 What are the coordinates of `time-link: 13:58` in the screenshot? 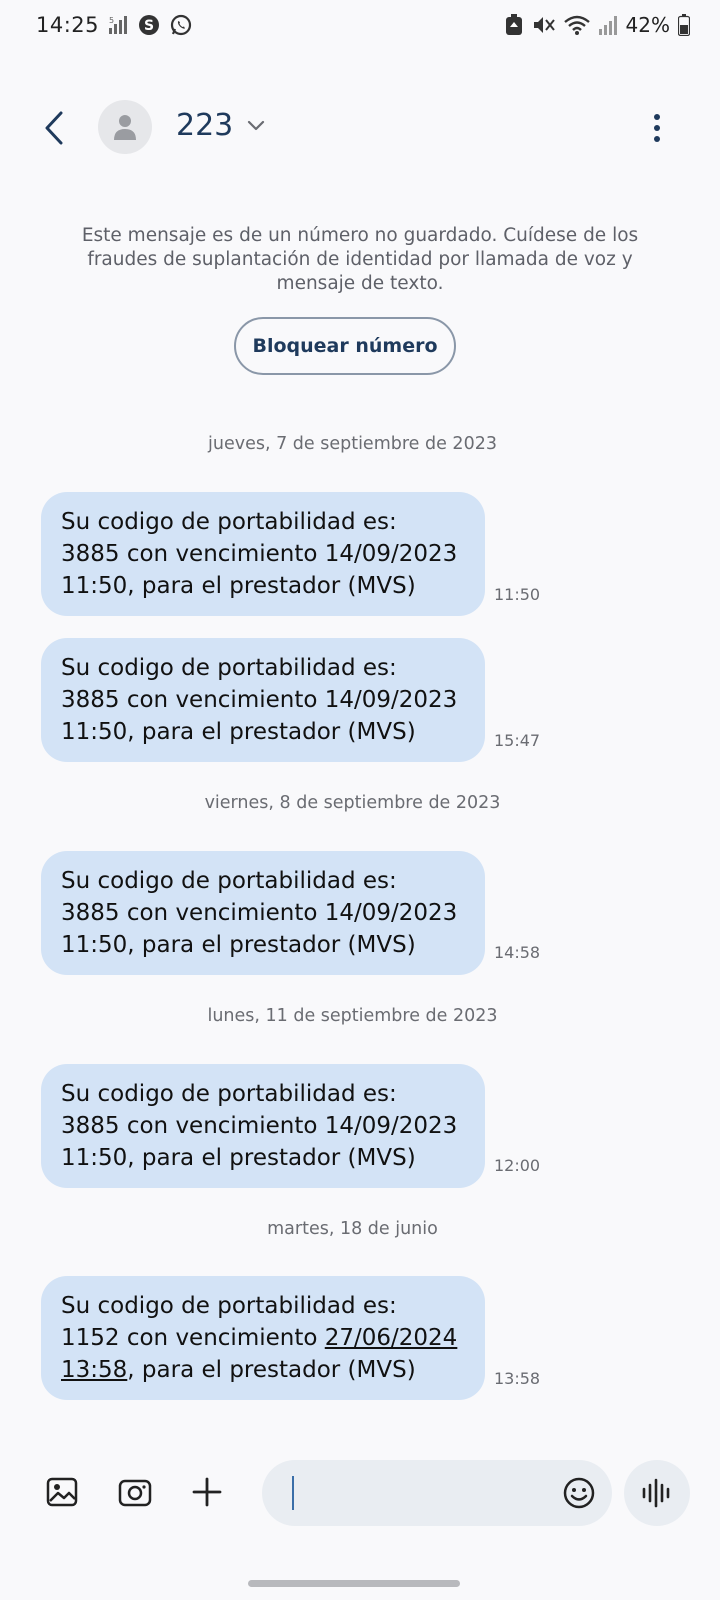 It's located at (94, 1370).